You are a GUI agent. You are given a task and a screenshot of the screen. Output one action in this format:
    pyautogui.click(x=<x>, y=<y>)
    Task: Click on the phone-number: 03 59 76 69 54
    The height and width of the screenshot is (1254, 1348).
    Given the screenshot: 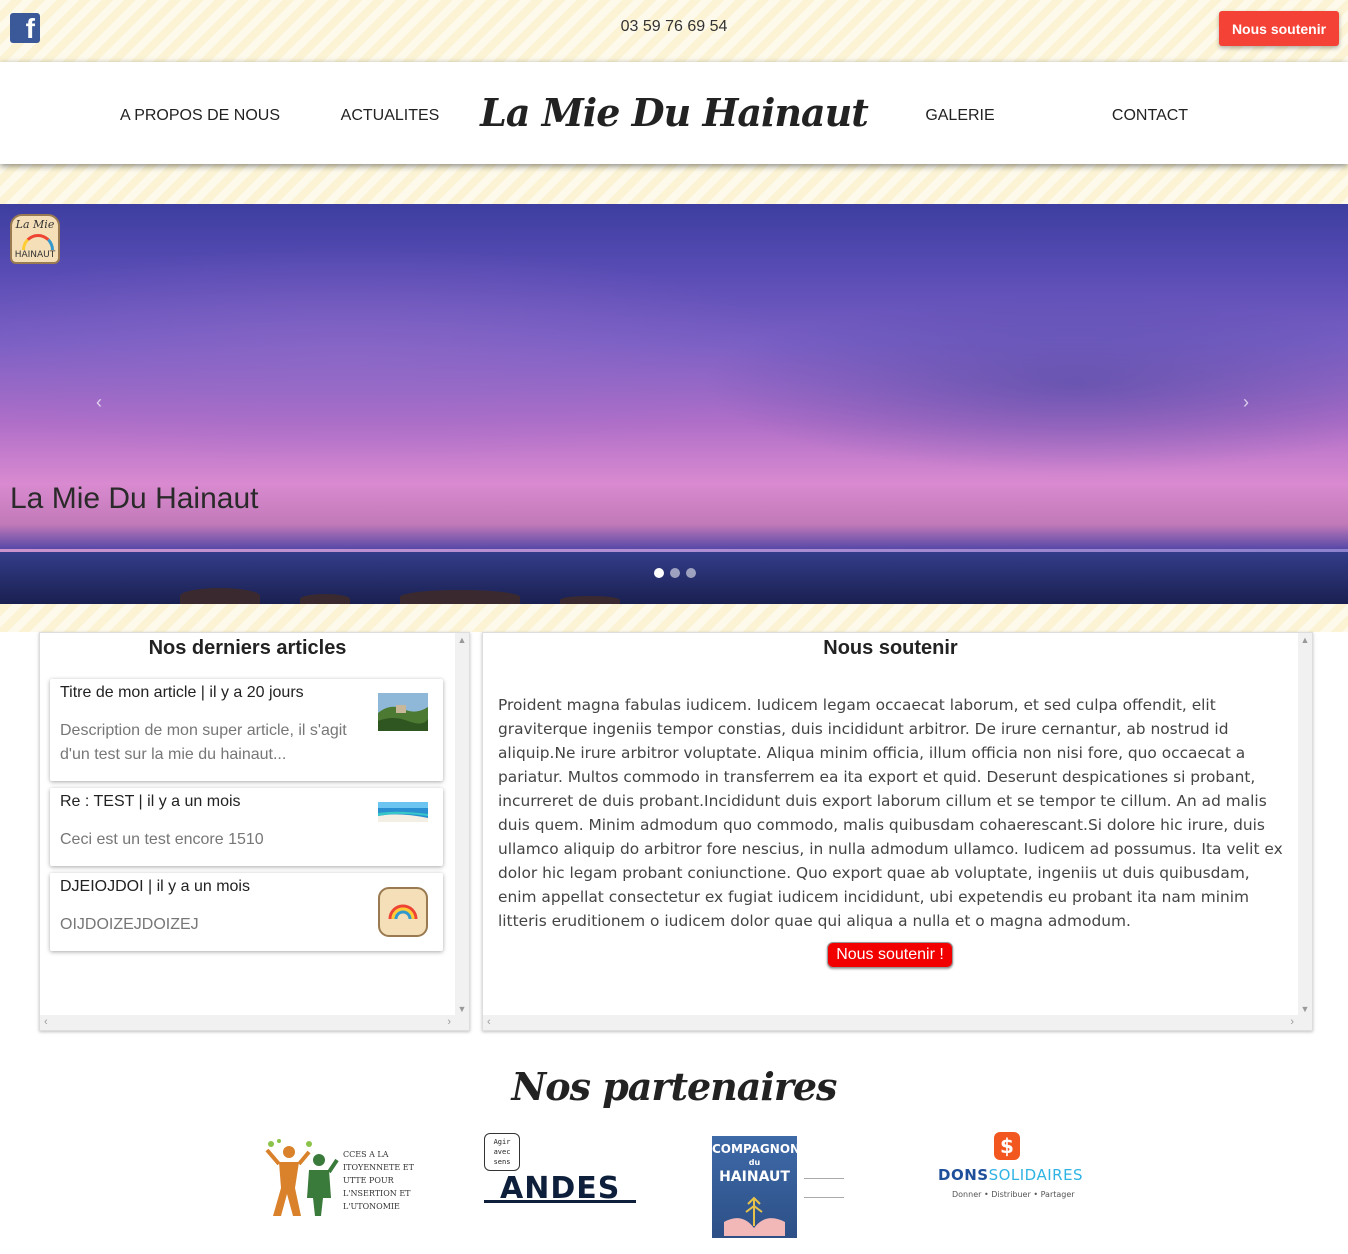 What is the action you would take?
    pyautogui.click(x=674, y=26)
    